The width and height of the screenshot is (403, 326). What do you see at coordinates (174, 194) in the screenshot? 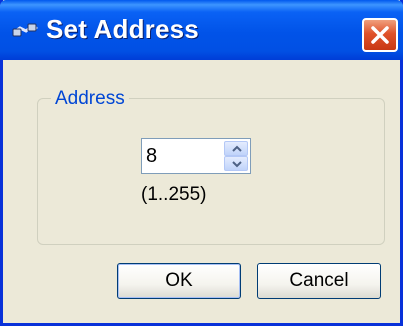
I see `address-range-hint: (1..255)` at bounding box center [174, 194].